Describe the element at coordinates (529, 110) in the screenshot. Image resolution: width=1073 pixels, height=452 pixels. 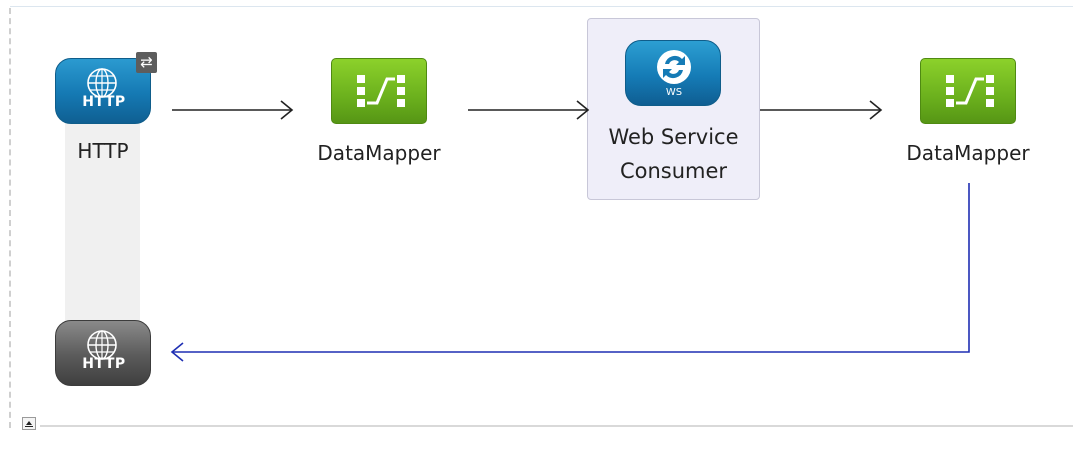
I see `arrow-datamapper-1-to-ws` at that location.